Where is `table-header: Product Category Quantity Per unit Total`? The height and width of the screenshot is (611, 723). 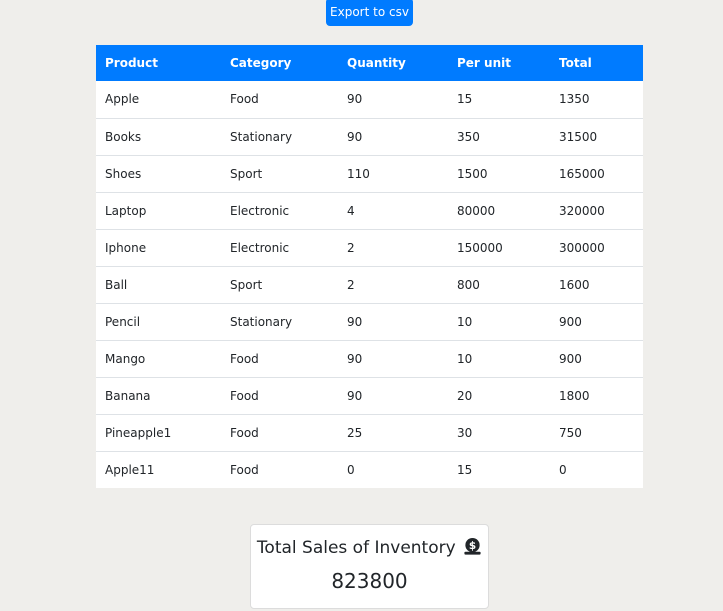
table-header: Product Category Quantity Per unit Total is located at coordinates (369, 63).